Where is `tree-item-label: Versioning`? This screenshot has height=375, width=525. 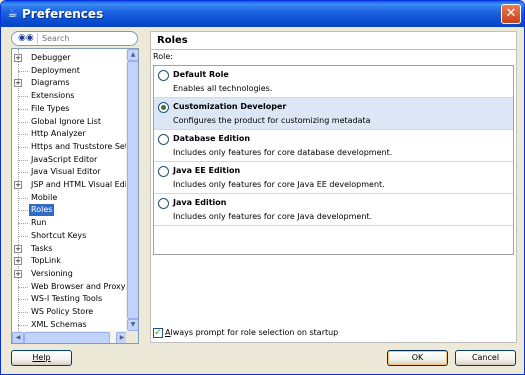
tree-item-label: Versioning is located at coordinates (52, 273).